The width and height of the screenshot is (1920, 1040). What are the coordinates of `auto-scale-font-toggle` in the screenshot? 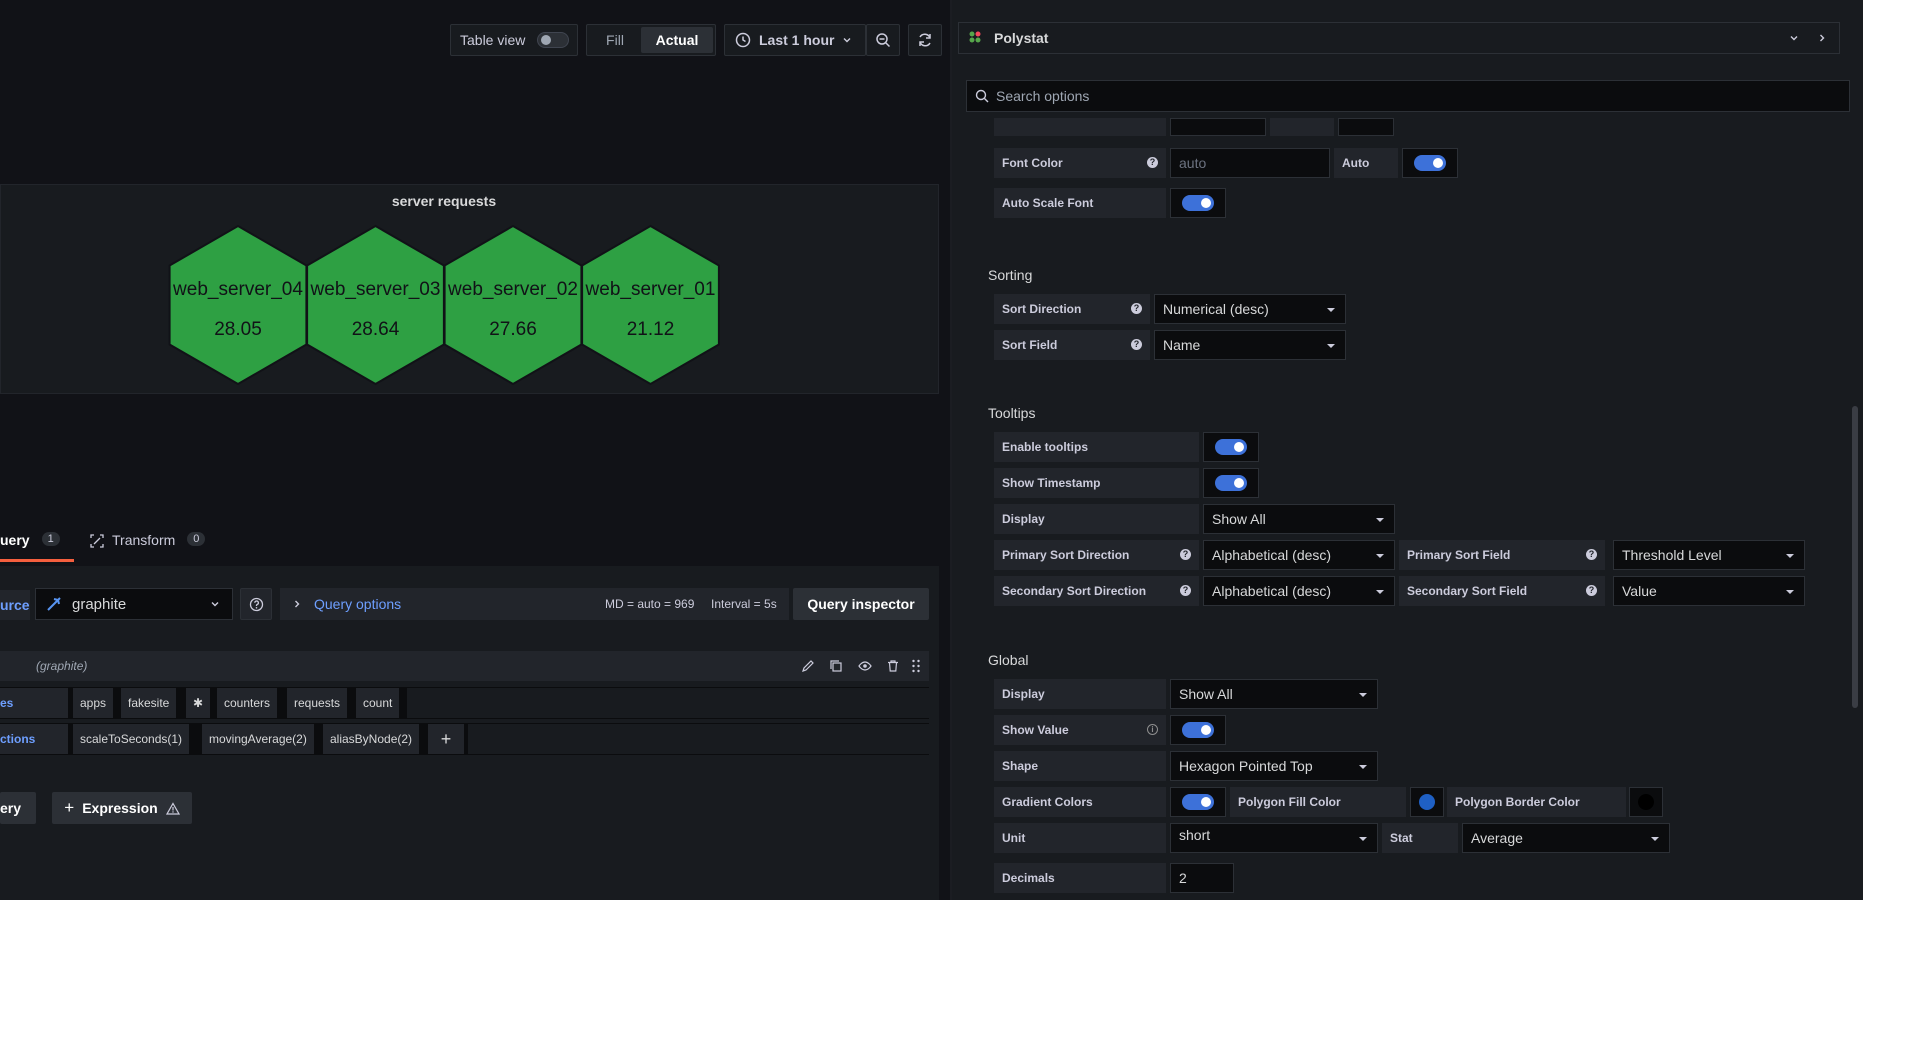 It's located at (1198, 203).